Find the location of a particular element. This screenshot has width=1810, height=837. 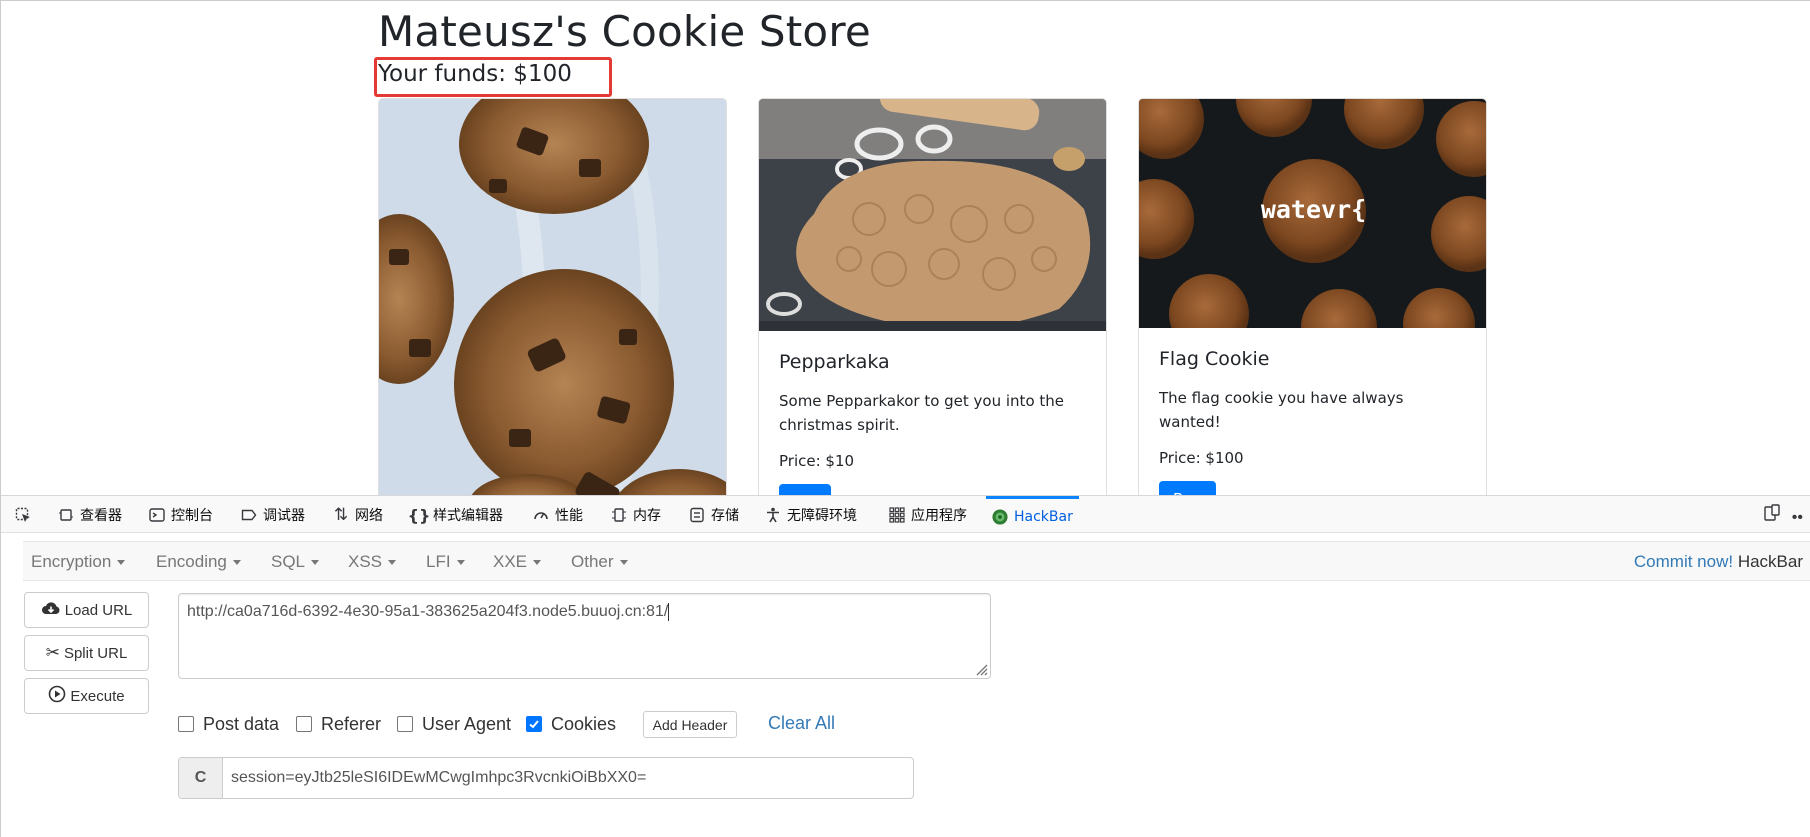

tab-console: 控制台 is located at coordinates (181, 515).